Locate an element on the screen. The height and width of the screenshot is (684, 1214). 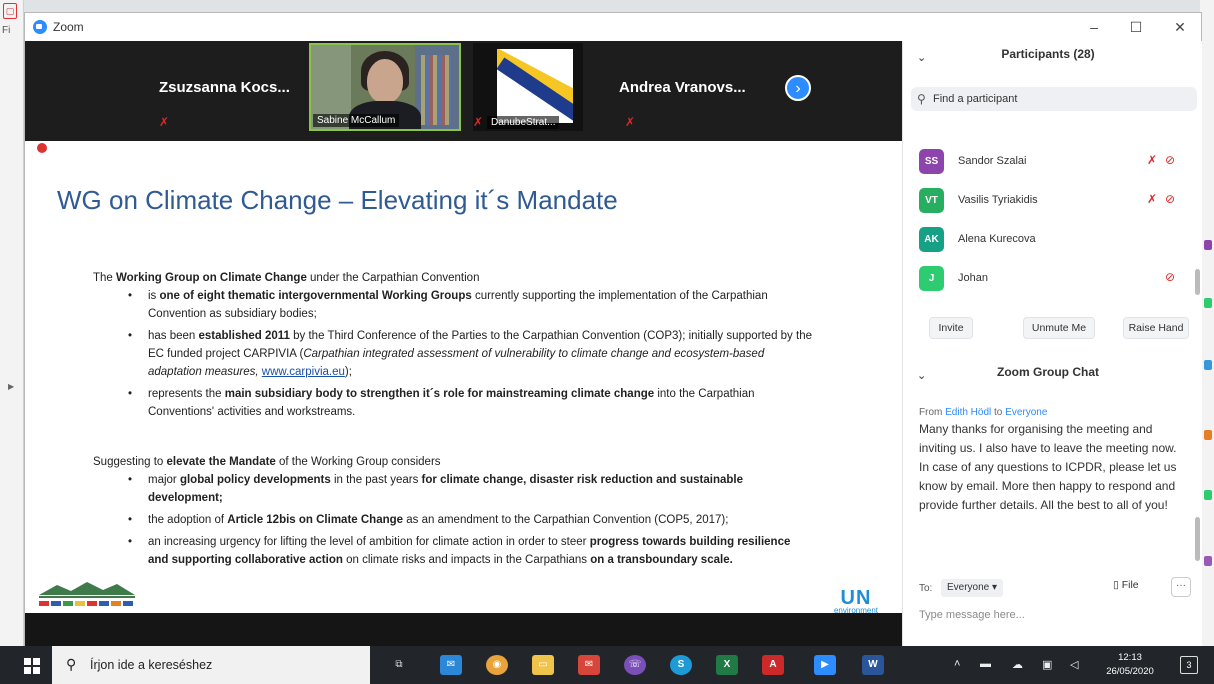
participant-actions: Invite Unmute Me Raise Hand is located at coordinates (1048, 329).